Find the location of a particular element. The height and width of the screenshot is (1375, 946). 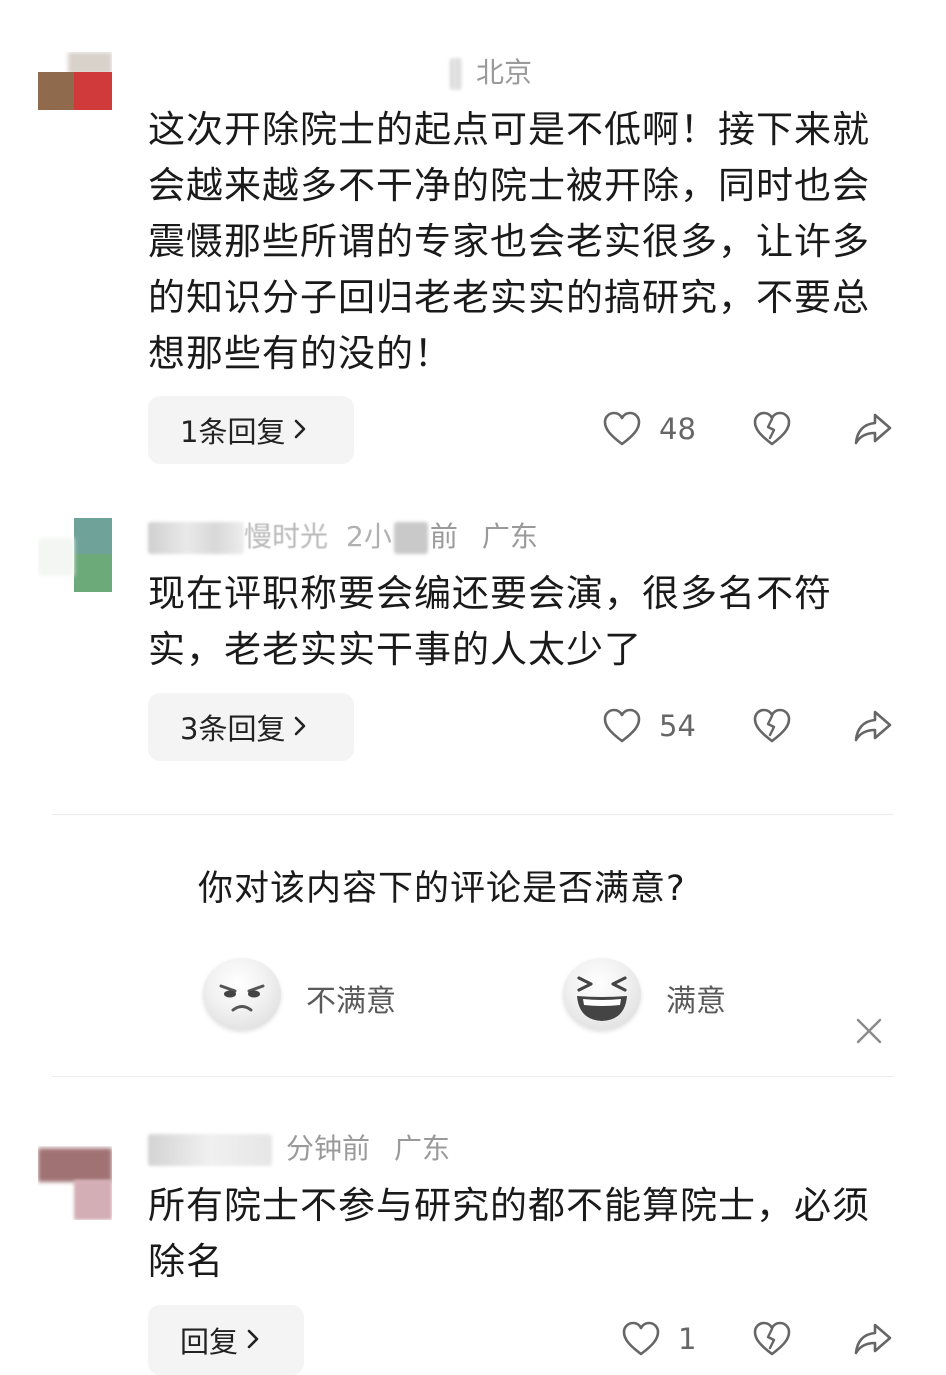

replies-button: 3条回复 is located at coordinates (251, 727).